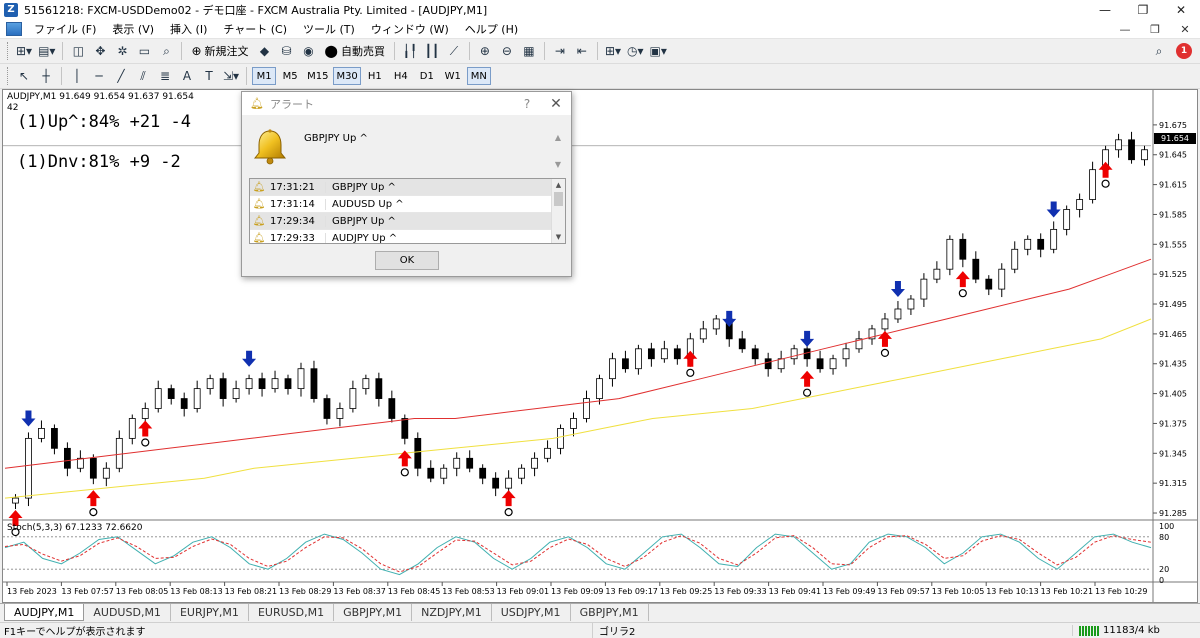  Describe the element at coordinates (401, 236) in the screenshot. I see `alert-row: 🔔︎ 17:29:33 AUDJPY Up ^` at that location.